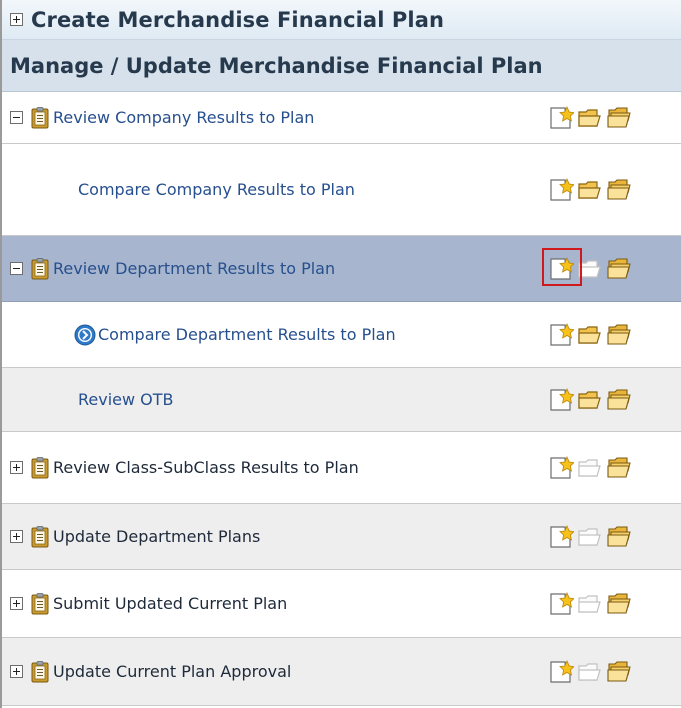 The width and height of the screenshot is (681, 708). Describe the element at coordinates (341, 400) in the screenshot. I see `task-row-review-otb: Review OTB` at that location.